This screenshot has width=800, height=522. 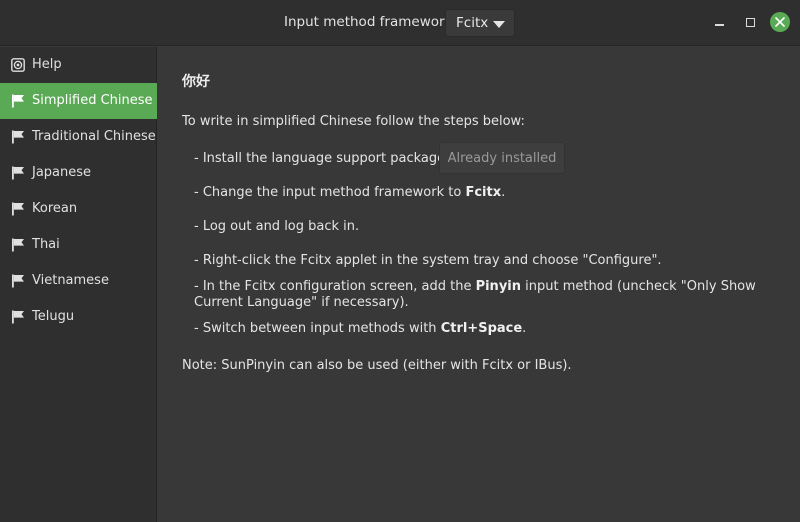 I want to click on step-bold-text: Ctrl+Space, so click(x=481, y=328).